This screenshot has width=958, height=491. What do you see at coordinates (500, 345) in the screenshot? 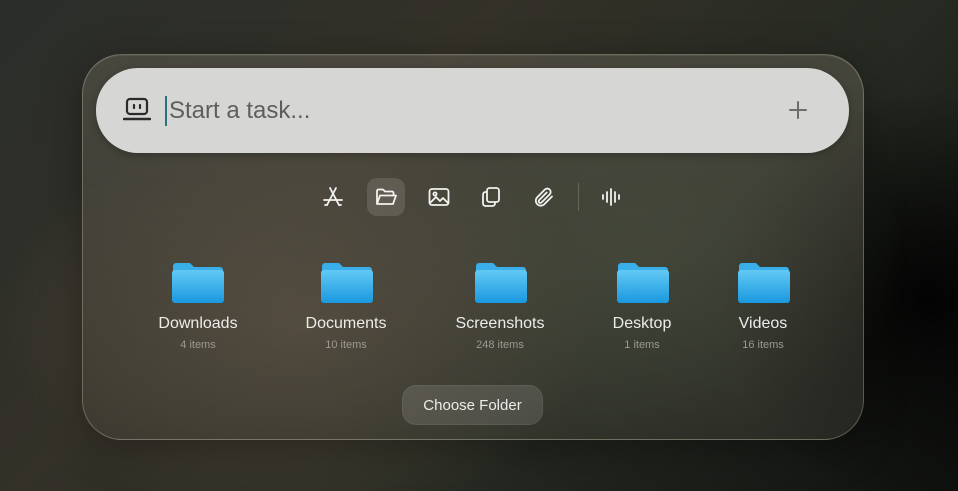
I see `folder-item-count: 248 items` at bounding box center [500, 345].